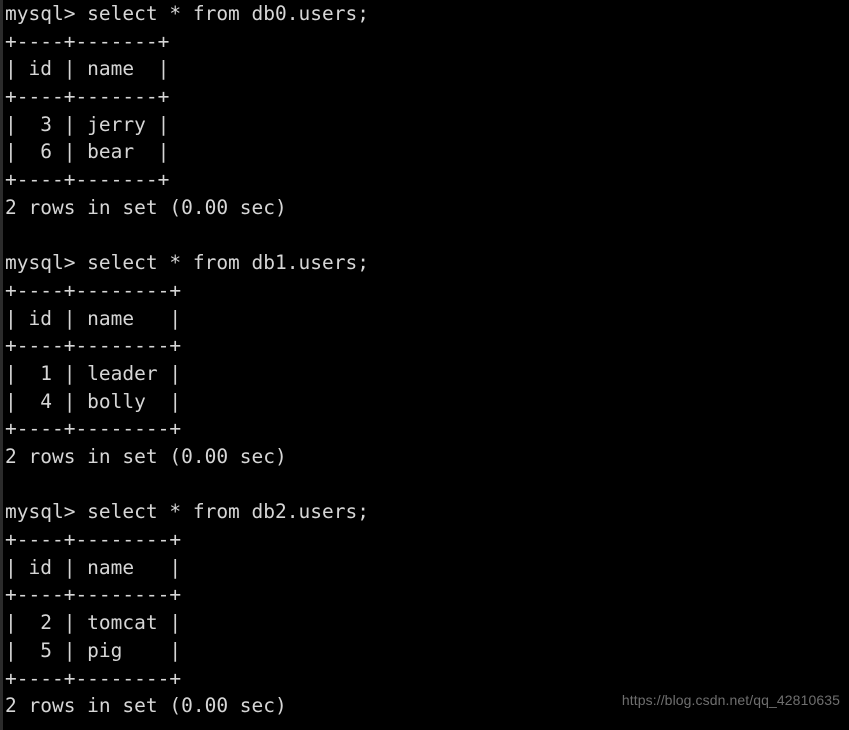  I want to click on table-row: | 6 | bear |, so click(87, 152).